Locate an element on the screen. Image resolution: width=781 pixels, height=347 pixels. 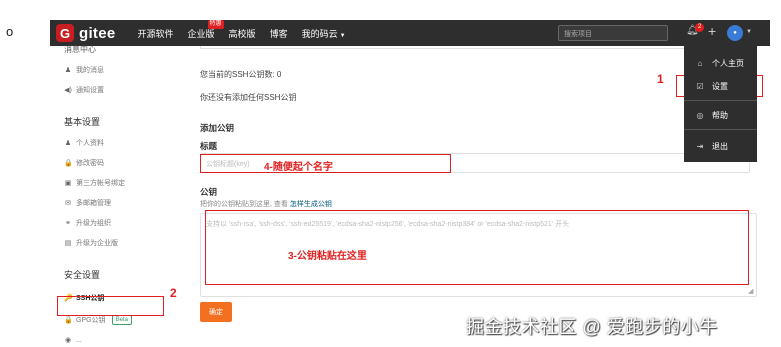
annotation-number-1: 1 is located at coordinates (660, 79).